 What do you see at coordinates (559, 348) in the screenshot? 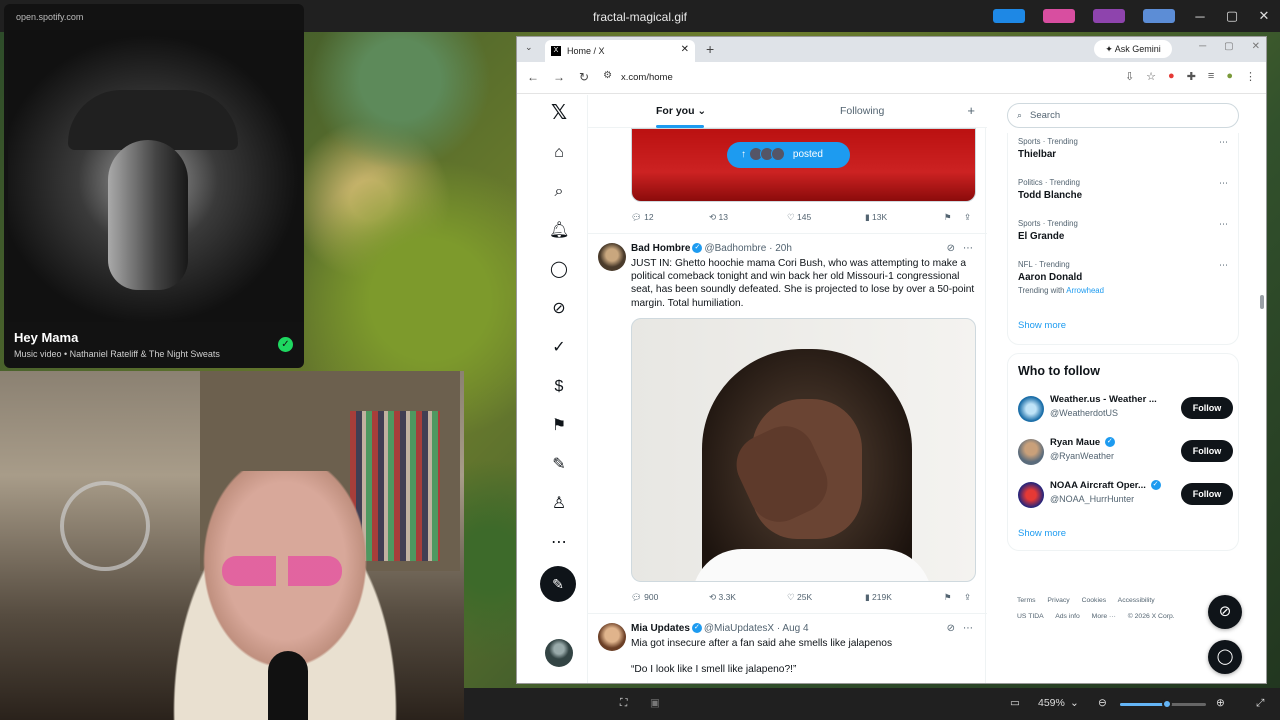
I see `verified-icon: ✓` at bounding box center [559, 348].